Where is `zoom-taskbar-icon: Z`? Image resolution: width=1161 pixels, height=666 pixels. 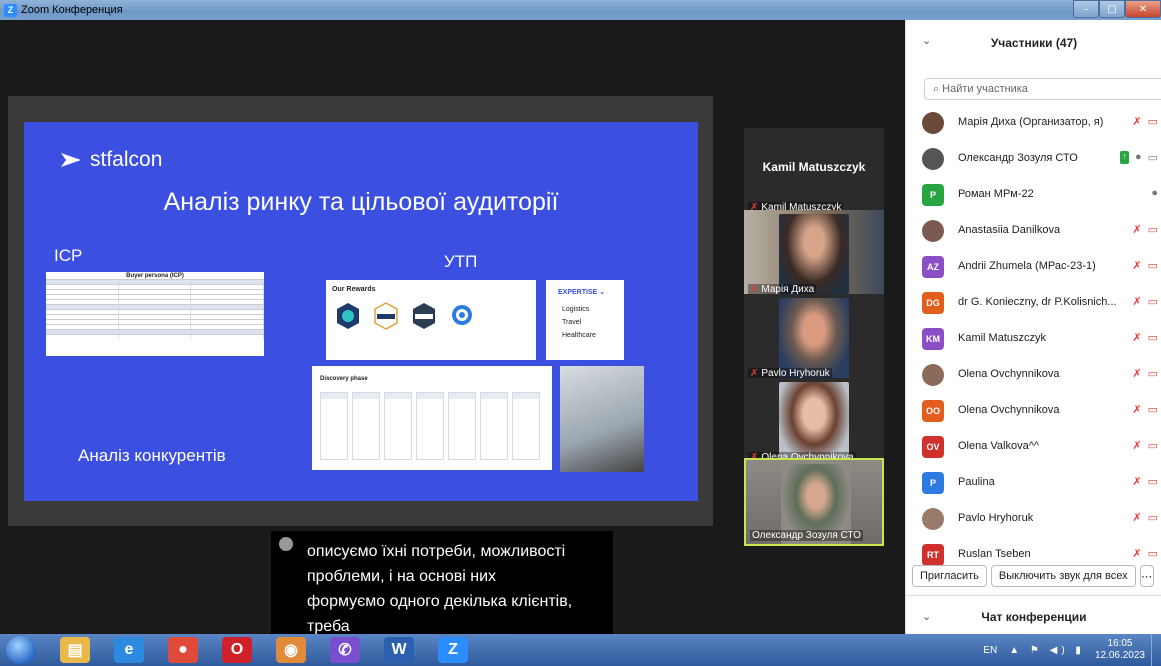 zoom-taskbar-icon: Z is located at coordinates (453, 650).